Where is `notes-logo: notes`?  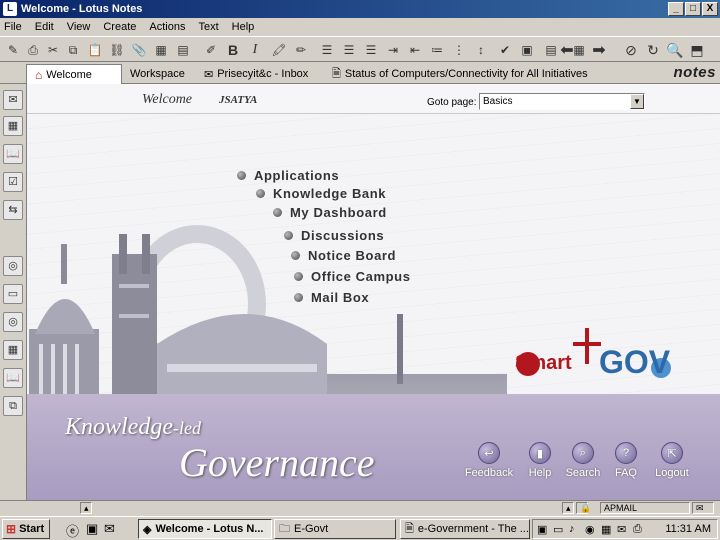
notes-logo: notes is located at coordinates (694, 72).